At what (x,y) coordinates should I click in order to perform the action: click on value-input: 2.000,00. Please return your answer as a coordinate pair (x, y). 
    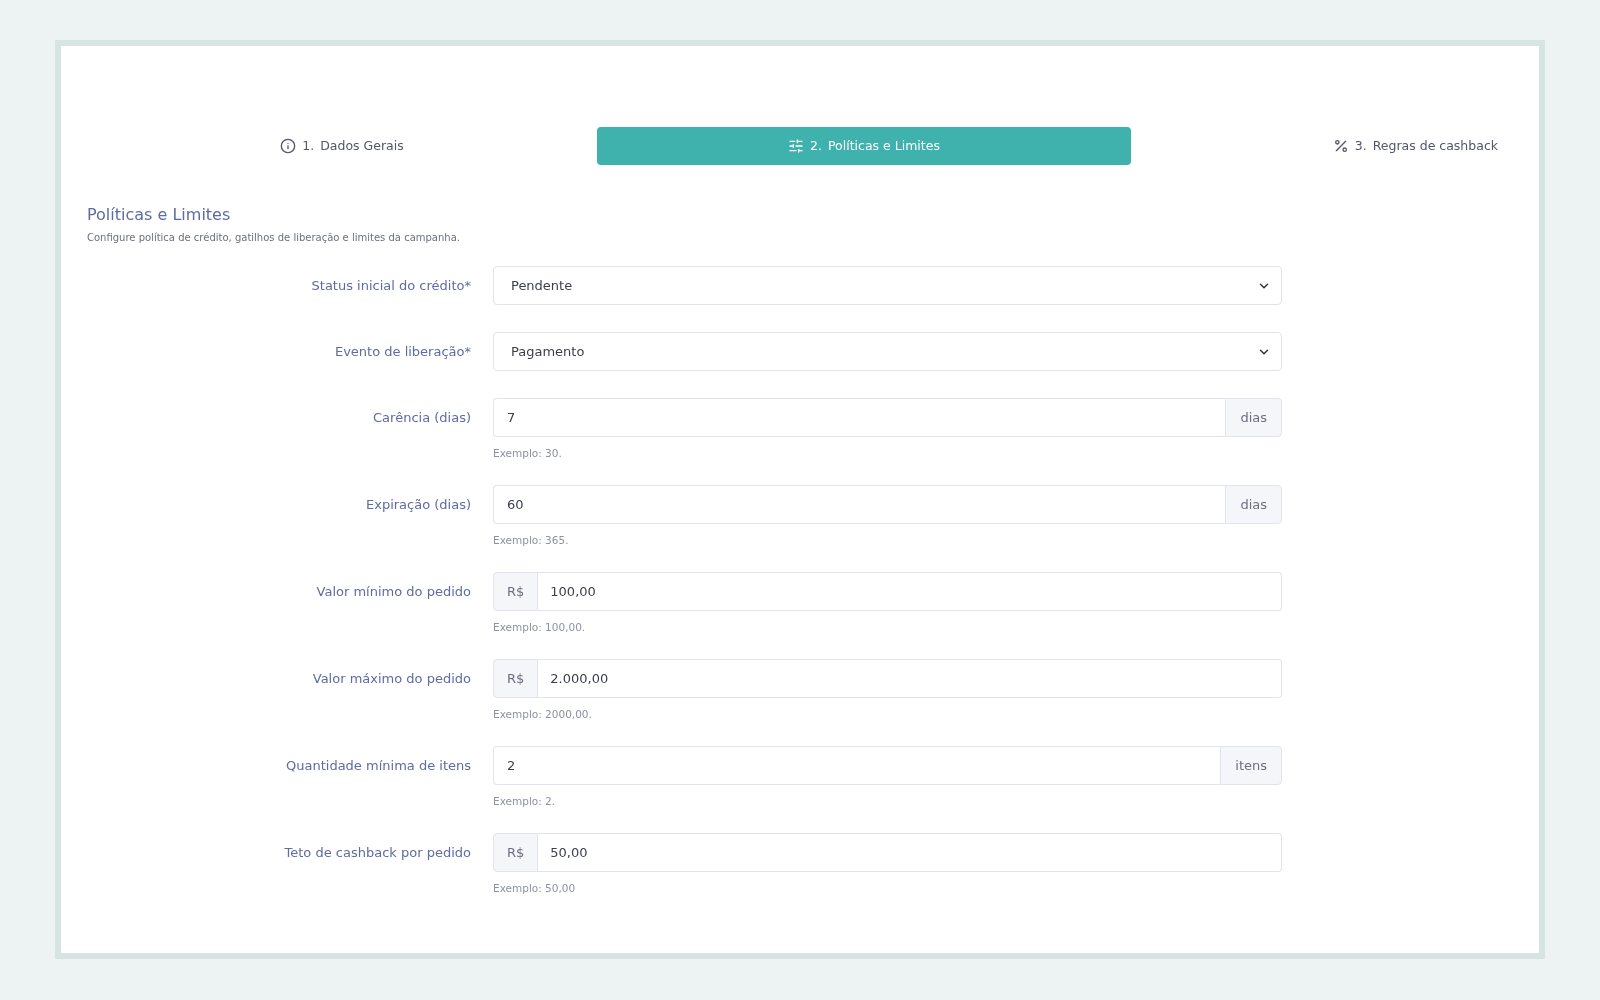
    Looking at the image, I should click on (910, 678).